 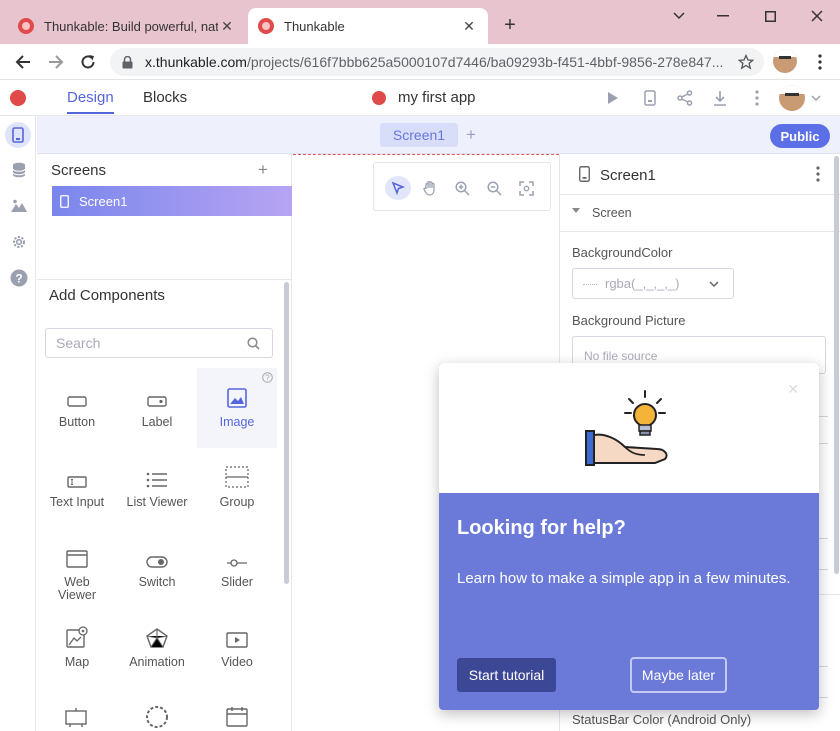 What do you see at coordinates (678, 675) in the screenshot?
I see `maybe-later-button: Maybe later` at bounding box center [678, 675].